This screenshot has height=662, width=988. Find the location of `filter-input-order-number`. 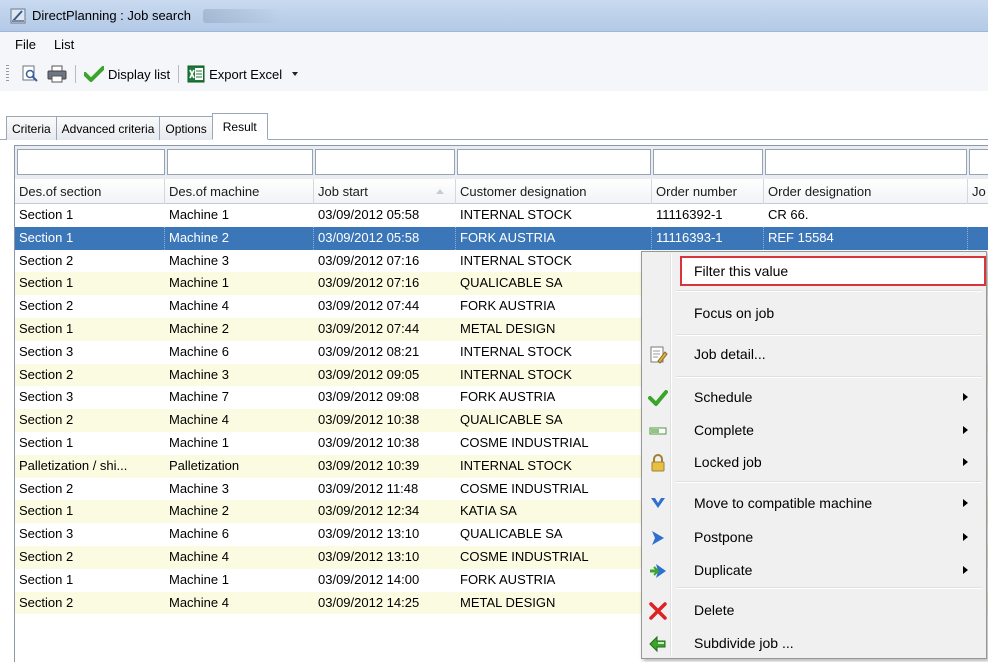

filter-input-order-number is located at coordinates (708, 162).